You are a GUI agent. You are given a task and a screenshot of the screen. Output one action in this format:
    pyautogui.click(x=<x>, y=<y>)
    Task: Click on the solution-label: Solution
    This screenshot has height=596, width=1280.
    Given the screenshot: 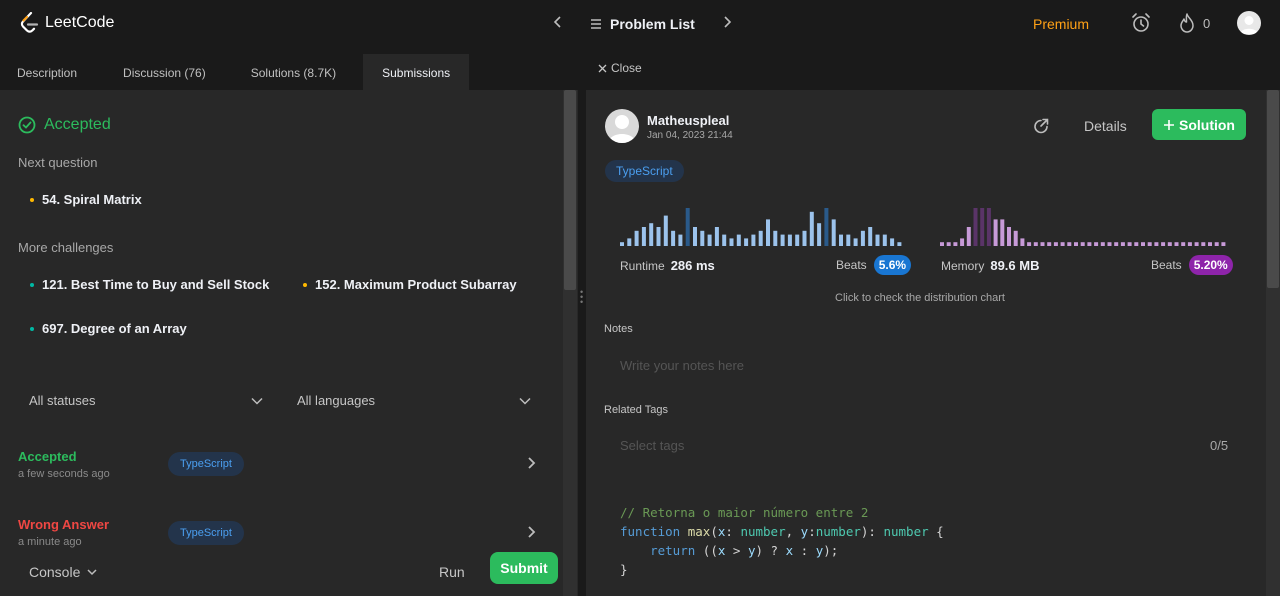 What is the action you would take?
    pyautogui.click(x=1207, y=124)
    